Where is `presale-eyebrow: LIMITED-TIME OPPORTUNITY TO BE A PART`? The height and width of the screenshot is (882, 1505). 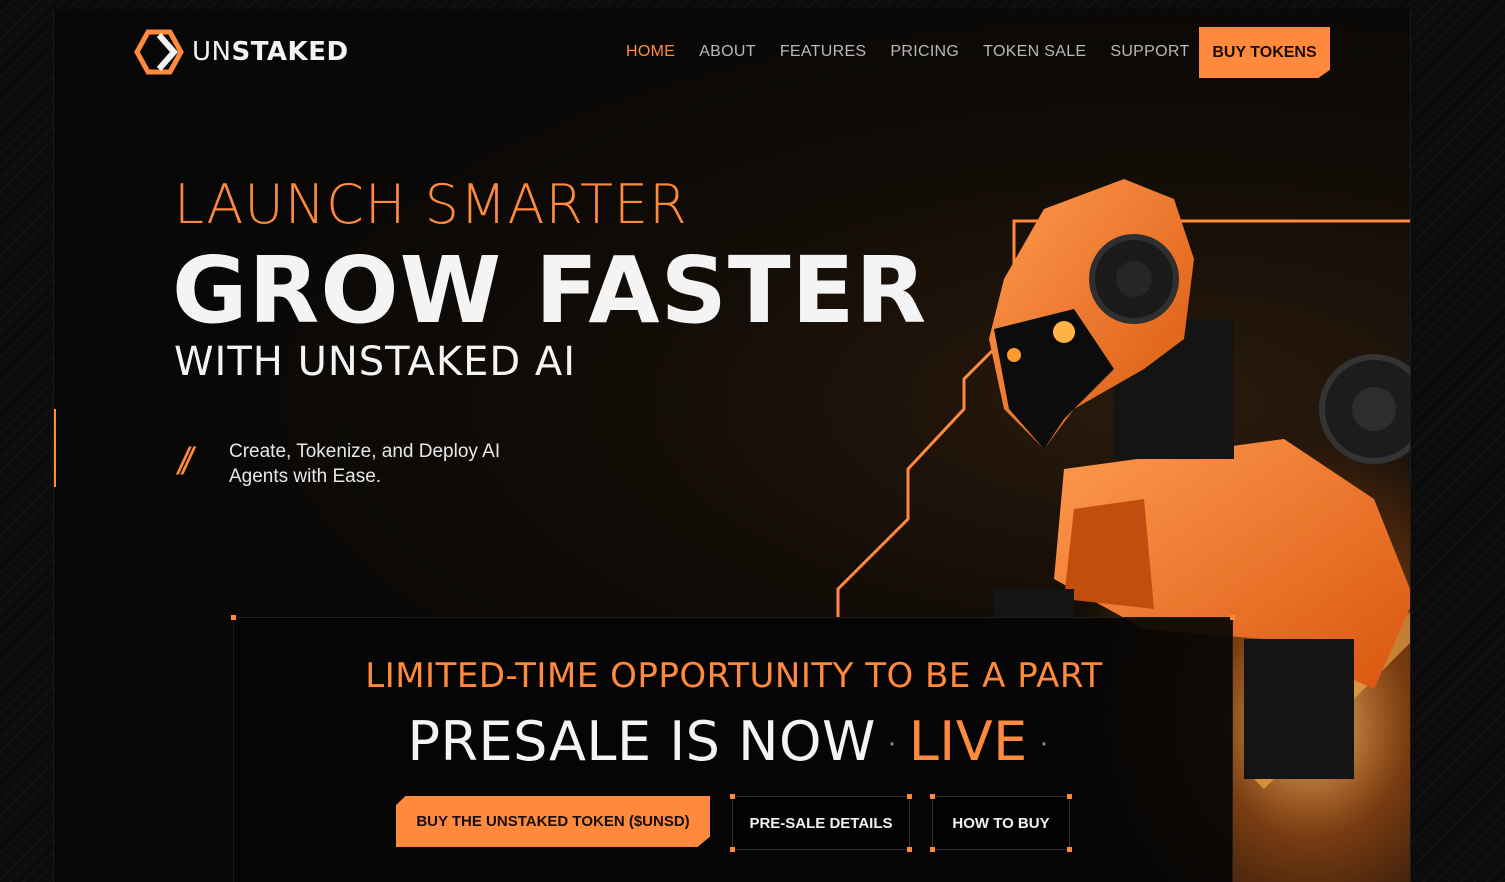 presale-eyebrow: LIMITED-TIME OPPORTUNITY TO BE A PART is located at coordinates (734, 676).